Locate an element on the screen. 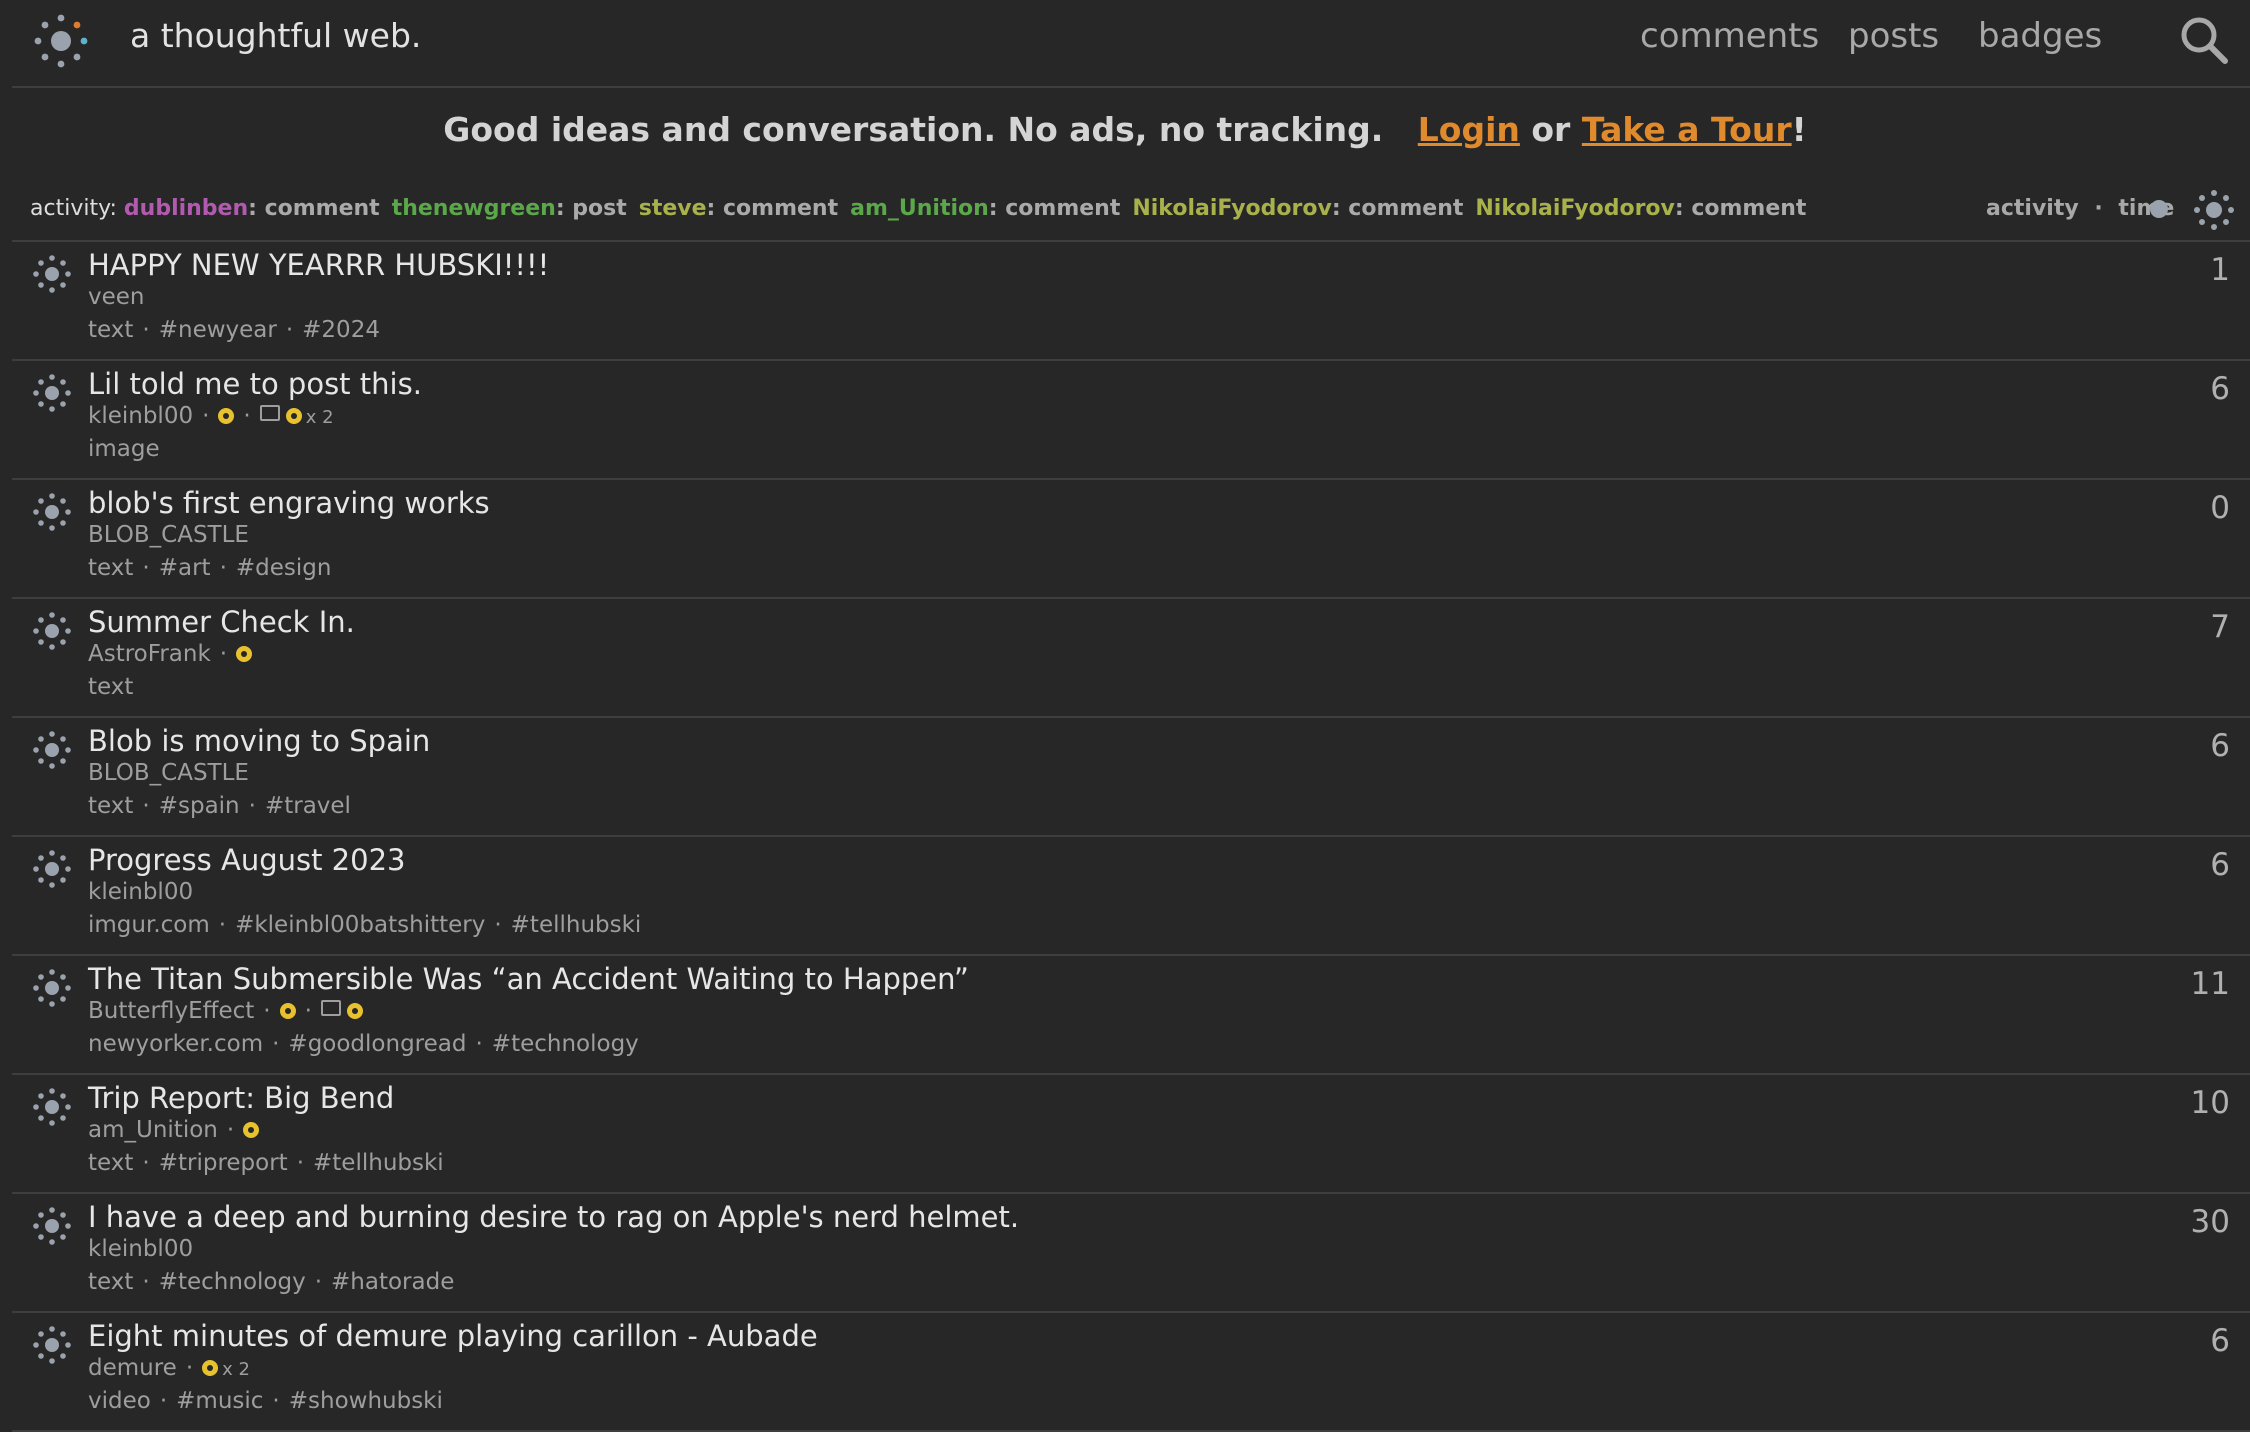 The height and width of the screenshot is (1432, 2250). tag-link: #music is located at coordinates (219, 1401).